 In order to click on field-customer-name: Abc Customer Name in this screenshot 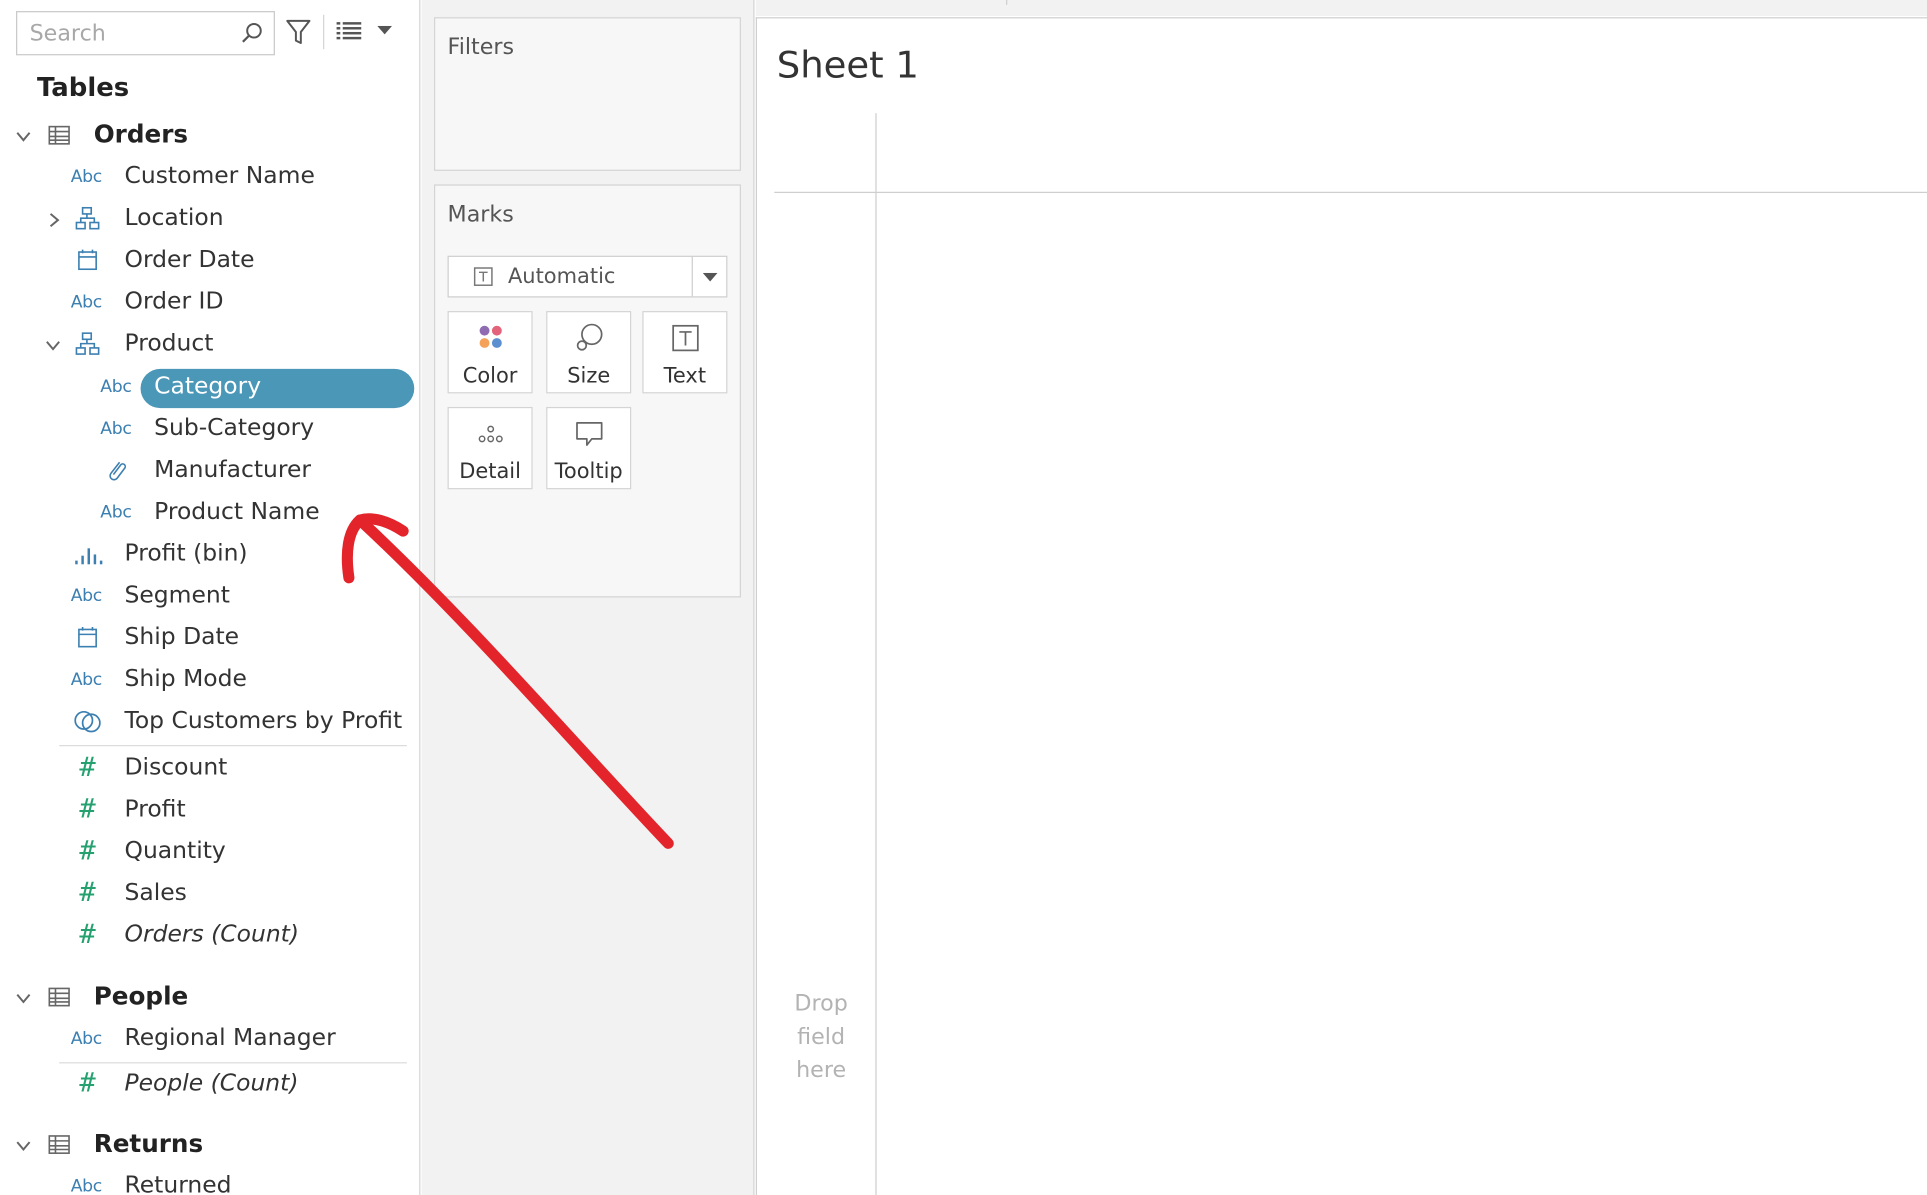, I will do `click(238, 177)`.